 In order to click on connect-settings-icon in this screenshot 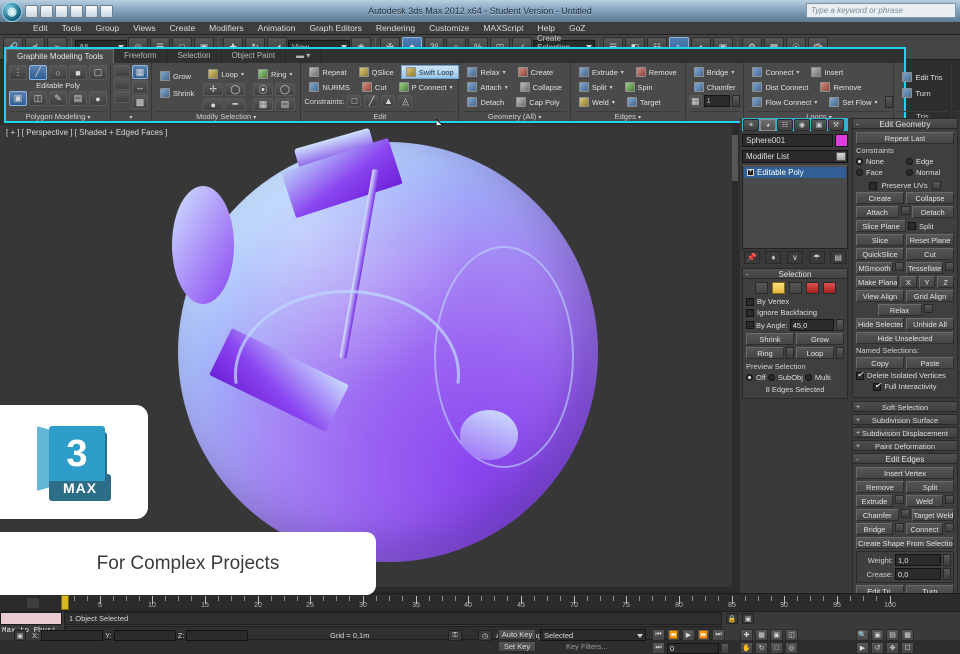, I will do `click(949, 527)`.